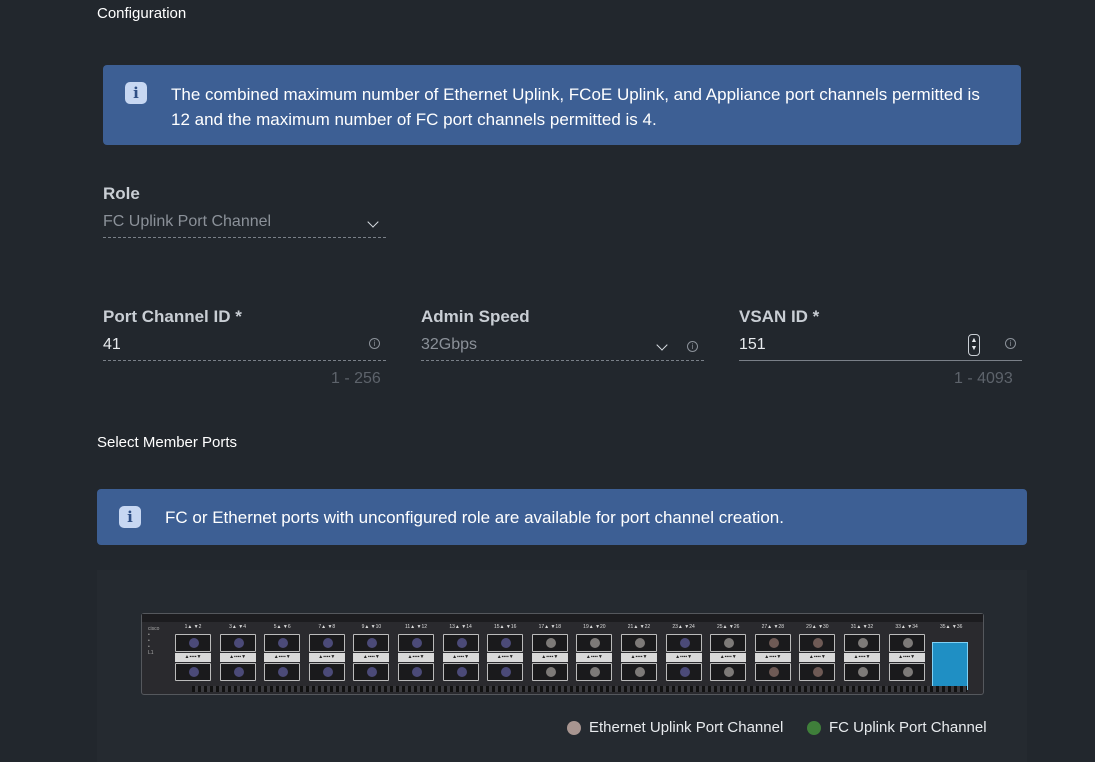 This screenshot has height=762, width=1095. What do you see at coordinates (862, 627) in the screenshot?
I see `port-numbers: 31▲ ▼32` at bounding box center [862, 627].